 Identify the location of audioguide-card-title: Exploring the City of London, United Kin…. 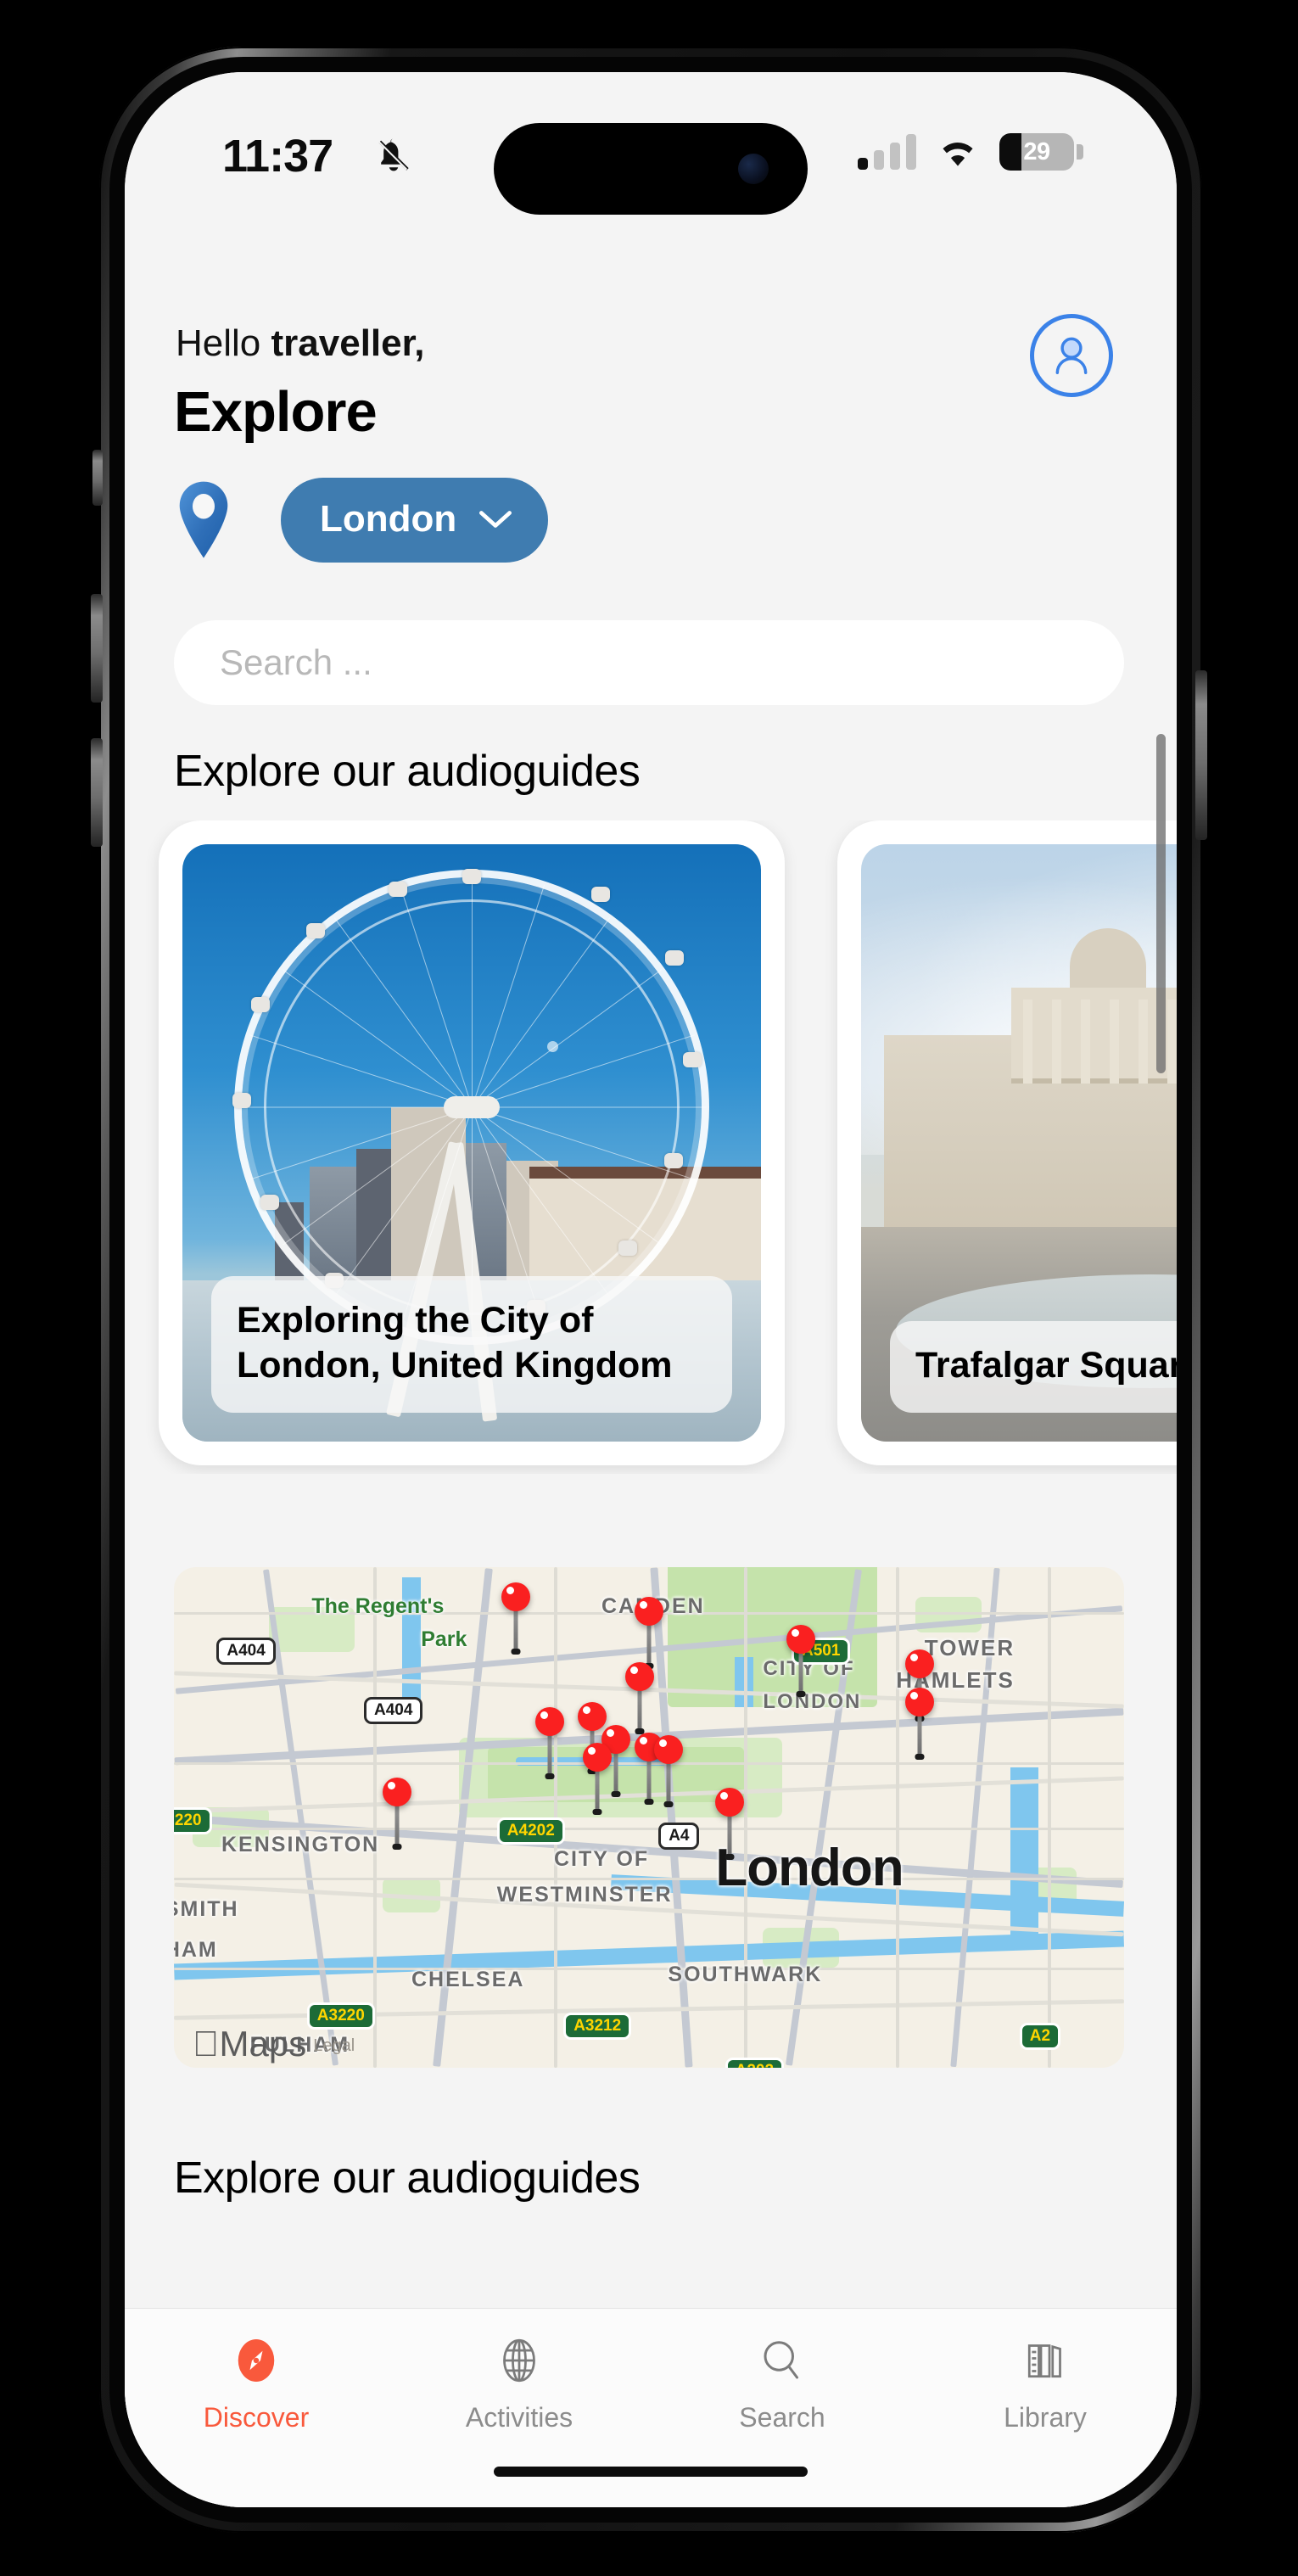
(471, 1344).